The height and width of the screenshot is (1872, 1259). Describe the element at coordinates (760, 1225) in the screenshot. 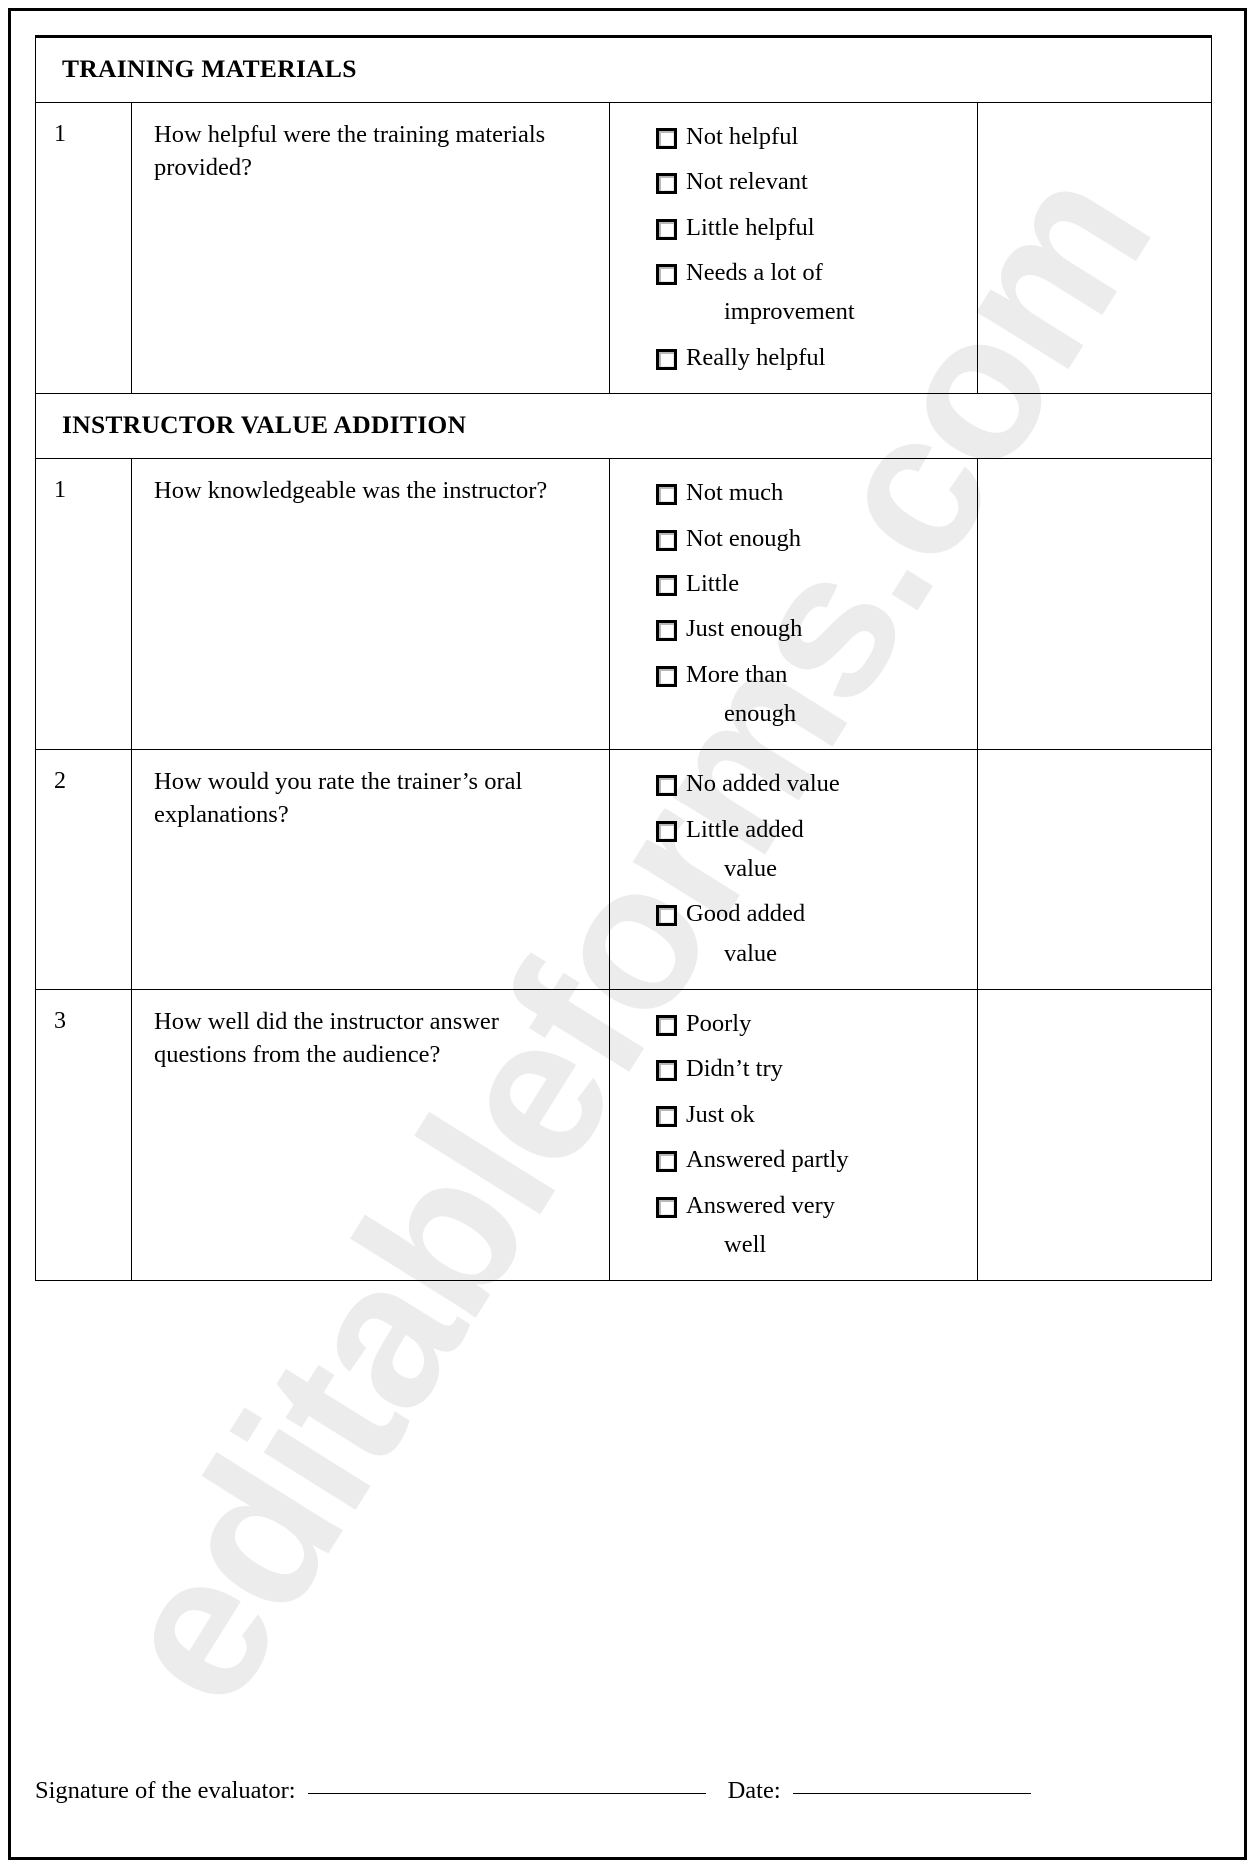

I see `option-label: Answered very well` at that location.